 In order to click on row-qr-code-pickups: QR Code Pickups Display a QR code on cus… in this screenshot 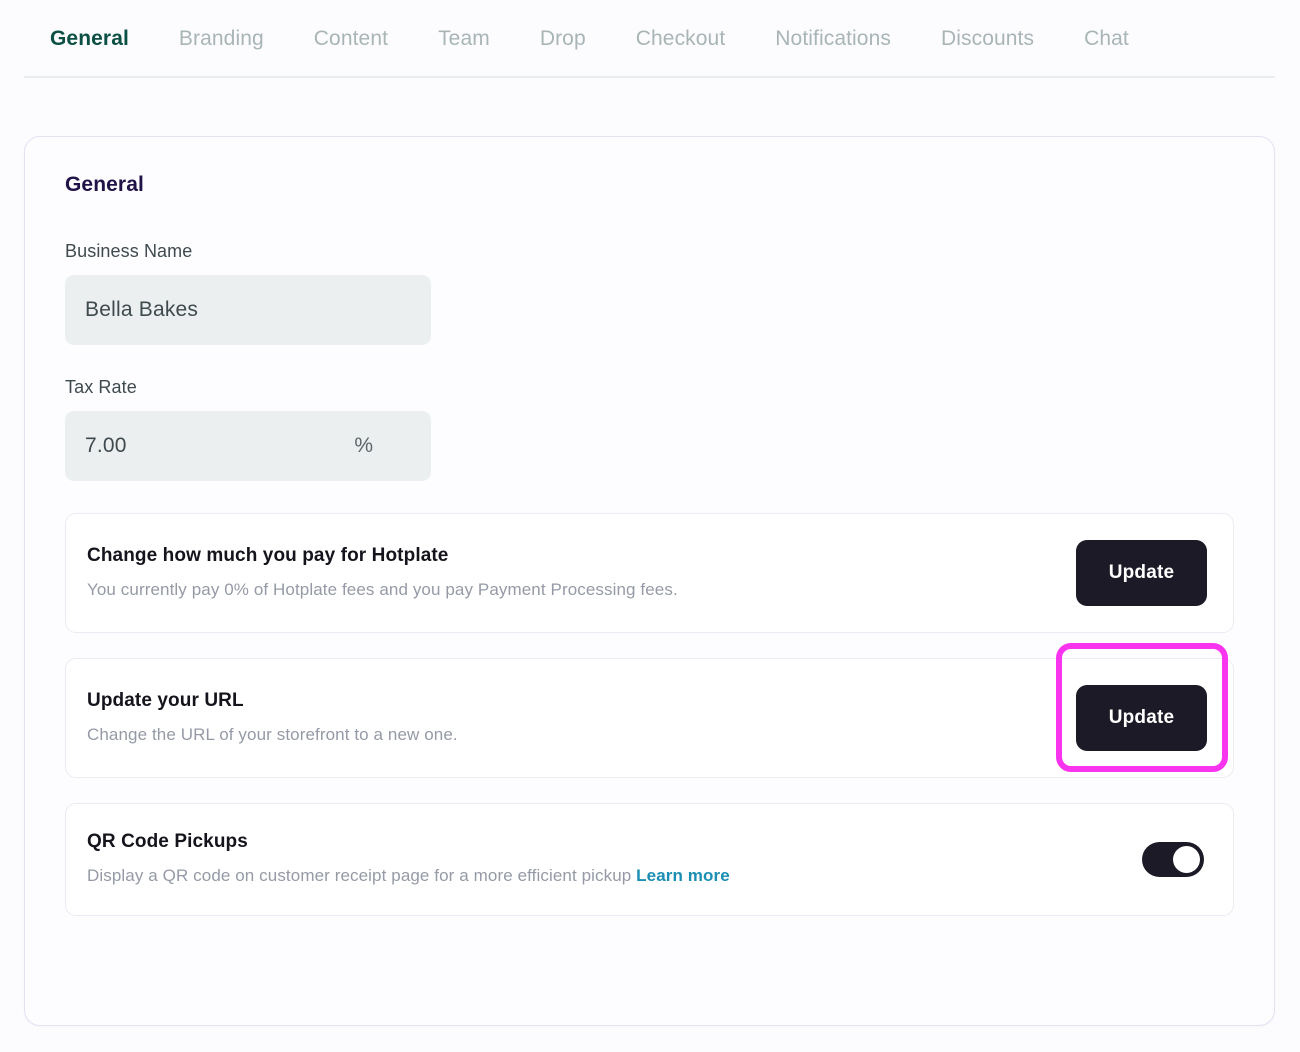, I will do `click(649, 859)`.